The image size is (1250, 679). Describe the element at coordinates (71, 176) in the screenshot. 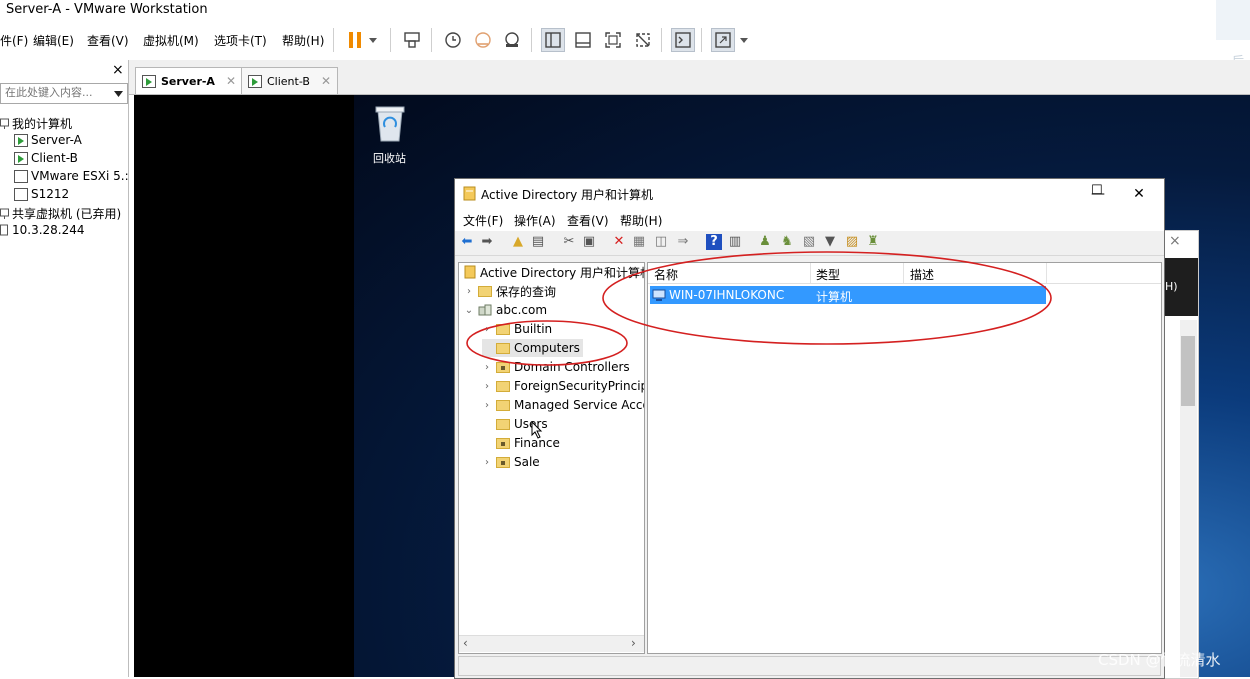

I see `library-item-esxi: VMware ESXi 5.:` at that location.